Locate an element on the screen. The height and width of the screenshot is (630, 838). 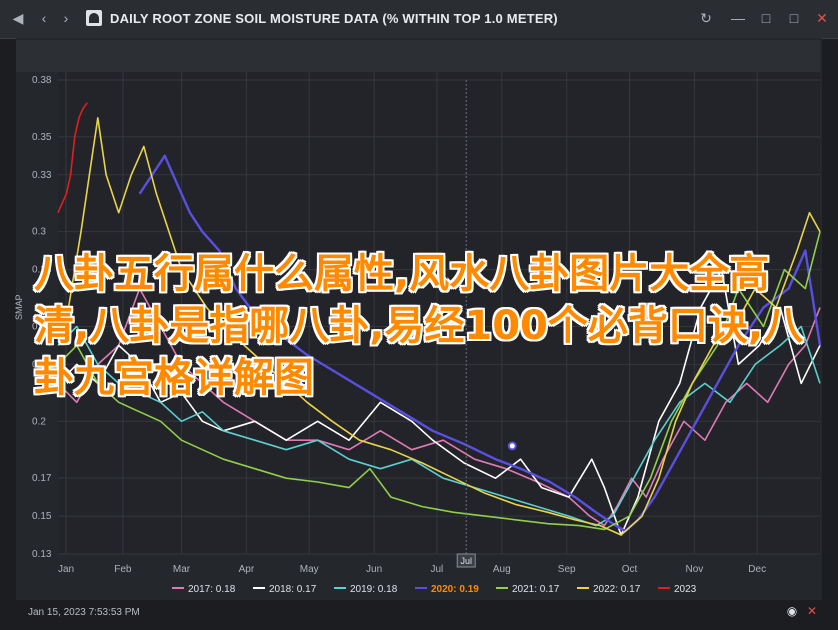
x-tick-label: Sep is located at coordinates (567, 569).